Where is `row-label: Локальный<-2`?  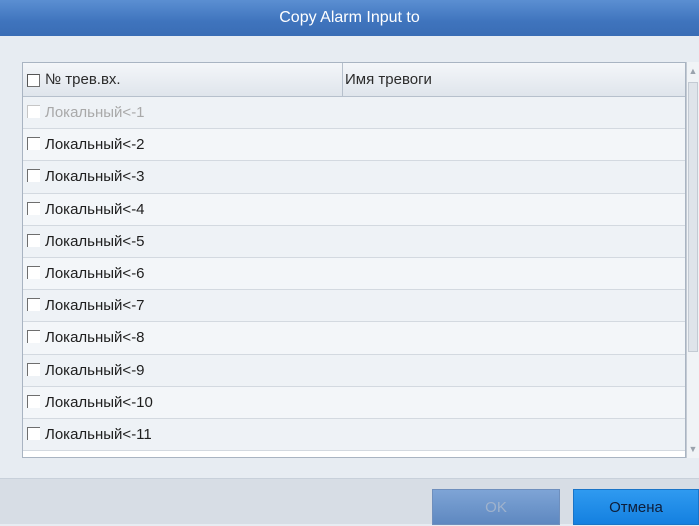
row-label: Локальный<-2 is located at coordinates (95, 145).